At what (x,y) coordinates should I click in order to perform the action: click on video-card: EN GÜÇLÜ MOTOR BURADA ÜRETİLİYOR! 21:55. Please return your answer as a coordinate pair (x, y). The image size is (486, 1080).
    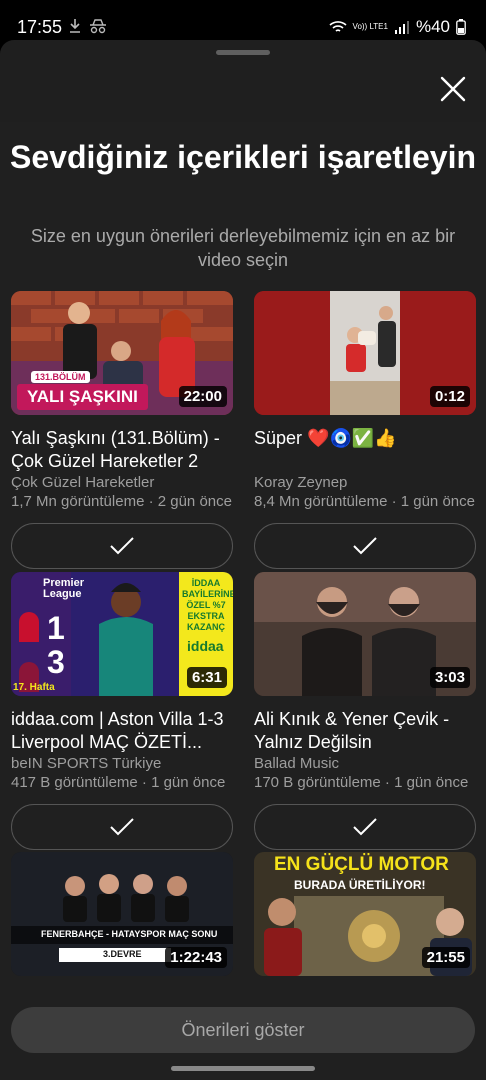
    Looking at the image, I should click on (365, 914).